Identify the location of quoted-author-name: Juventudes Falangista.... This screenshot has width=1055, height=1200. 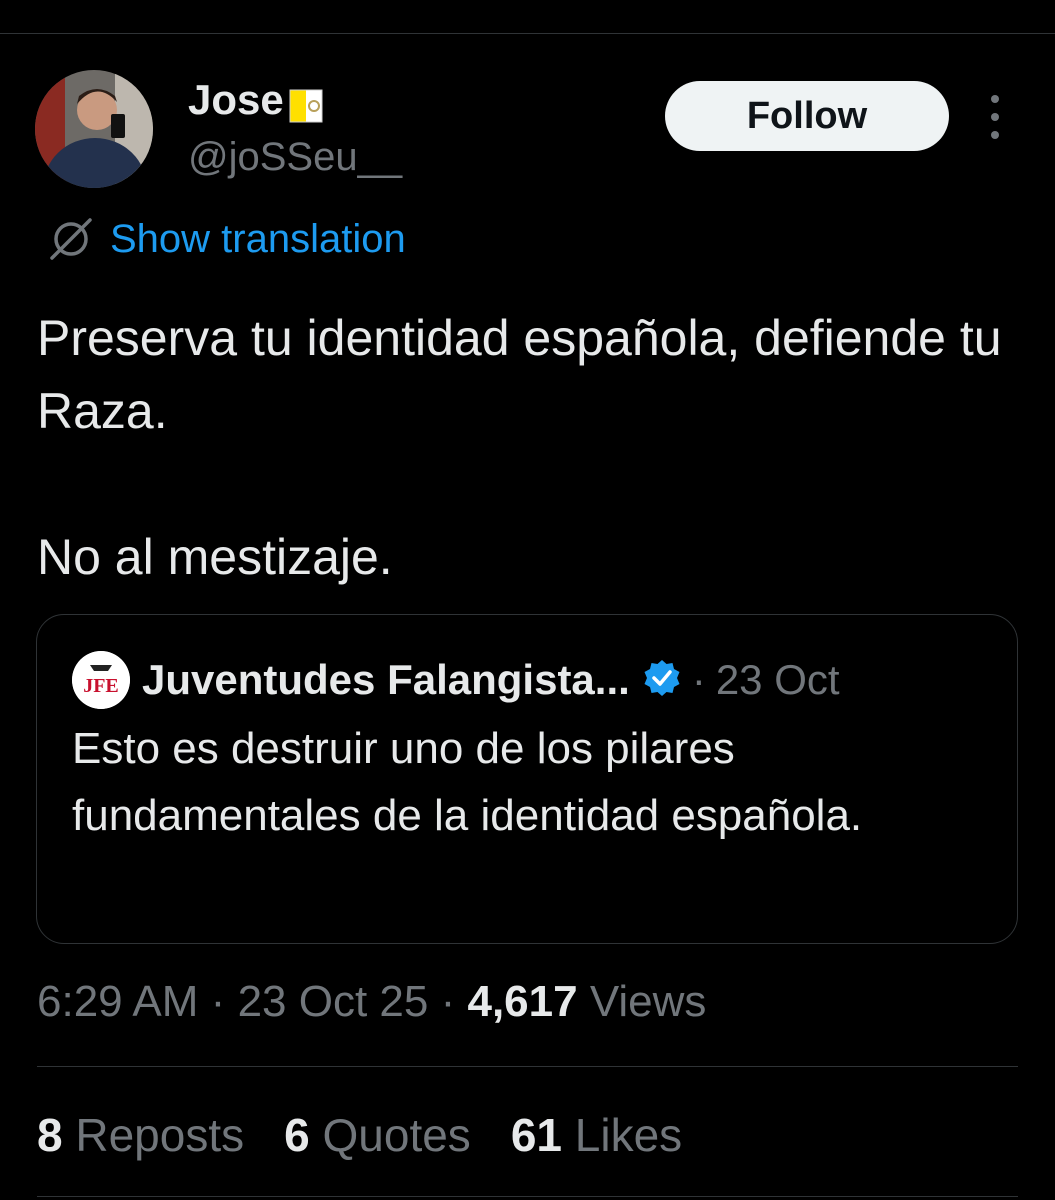
(386, 679).